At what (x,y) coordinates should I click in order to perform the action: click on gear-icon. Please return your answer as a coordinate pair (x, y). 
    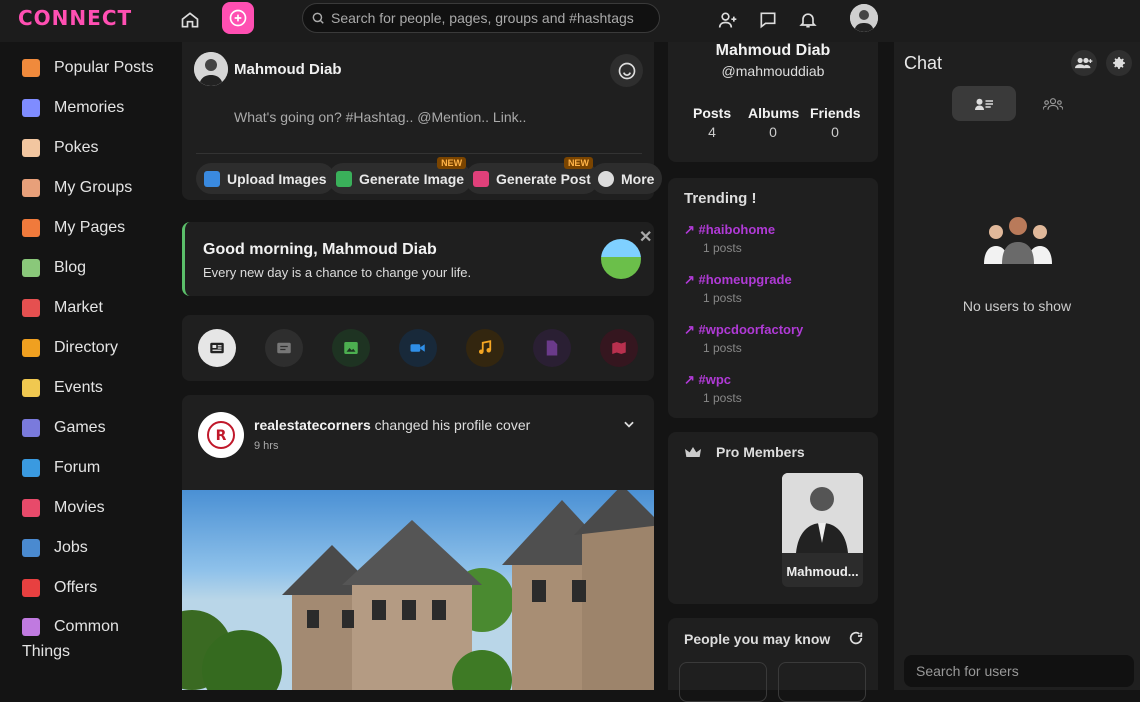
    Looking at the image, I should click on (1119, 63).